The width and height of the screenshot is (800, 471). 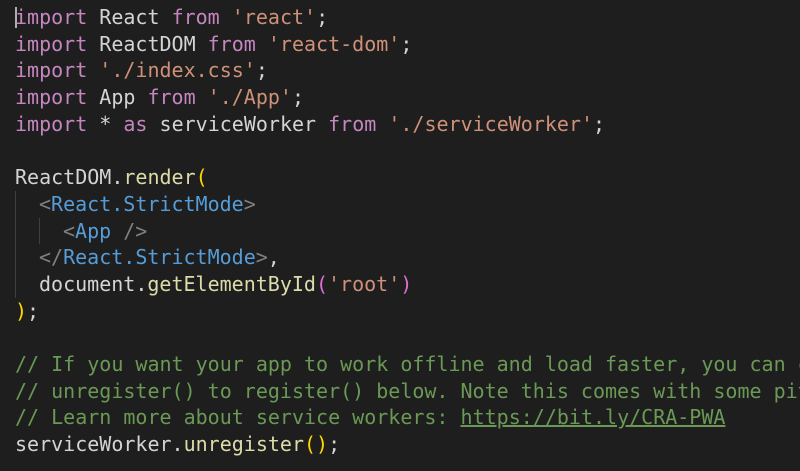 I want to click on method-name: getElementById, so click(x=231, y=283).